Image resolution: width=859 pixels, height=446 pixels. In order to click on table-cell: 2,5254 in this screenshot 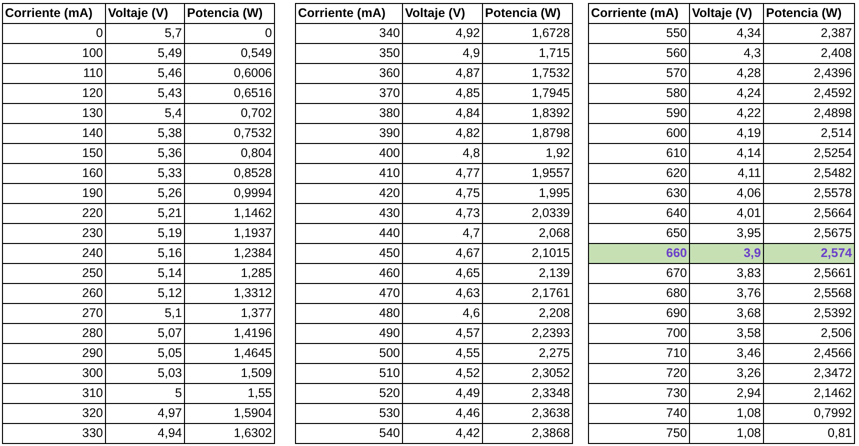, I will do `click(809, 154)`.